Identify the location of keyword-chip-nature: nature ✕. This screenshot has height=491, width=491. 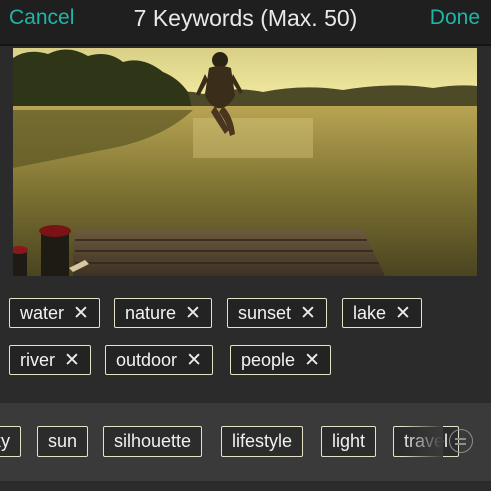
(163, 313).